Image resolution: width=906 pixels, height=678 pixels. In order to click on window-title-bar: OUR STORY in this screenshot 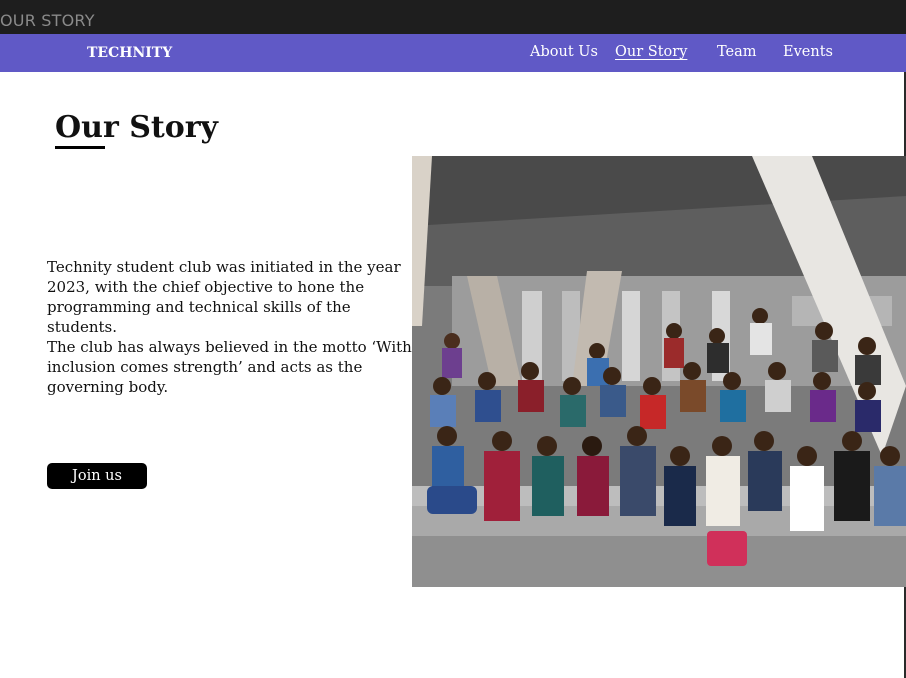, I will do `click(453, 17)`.